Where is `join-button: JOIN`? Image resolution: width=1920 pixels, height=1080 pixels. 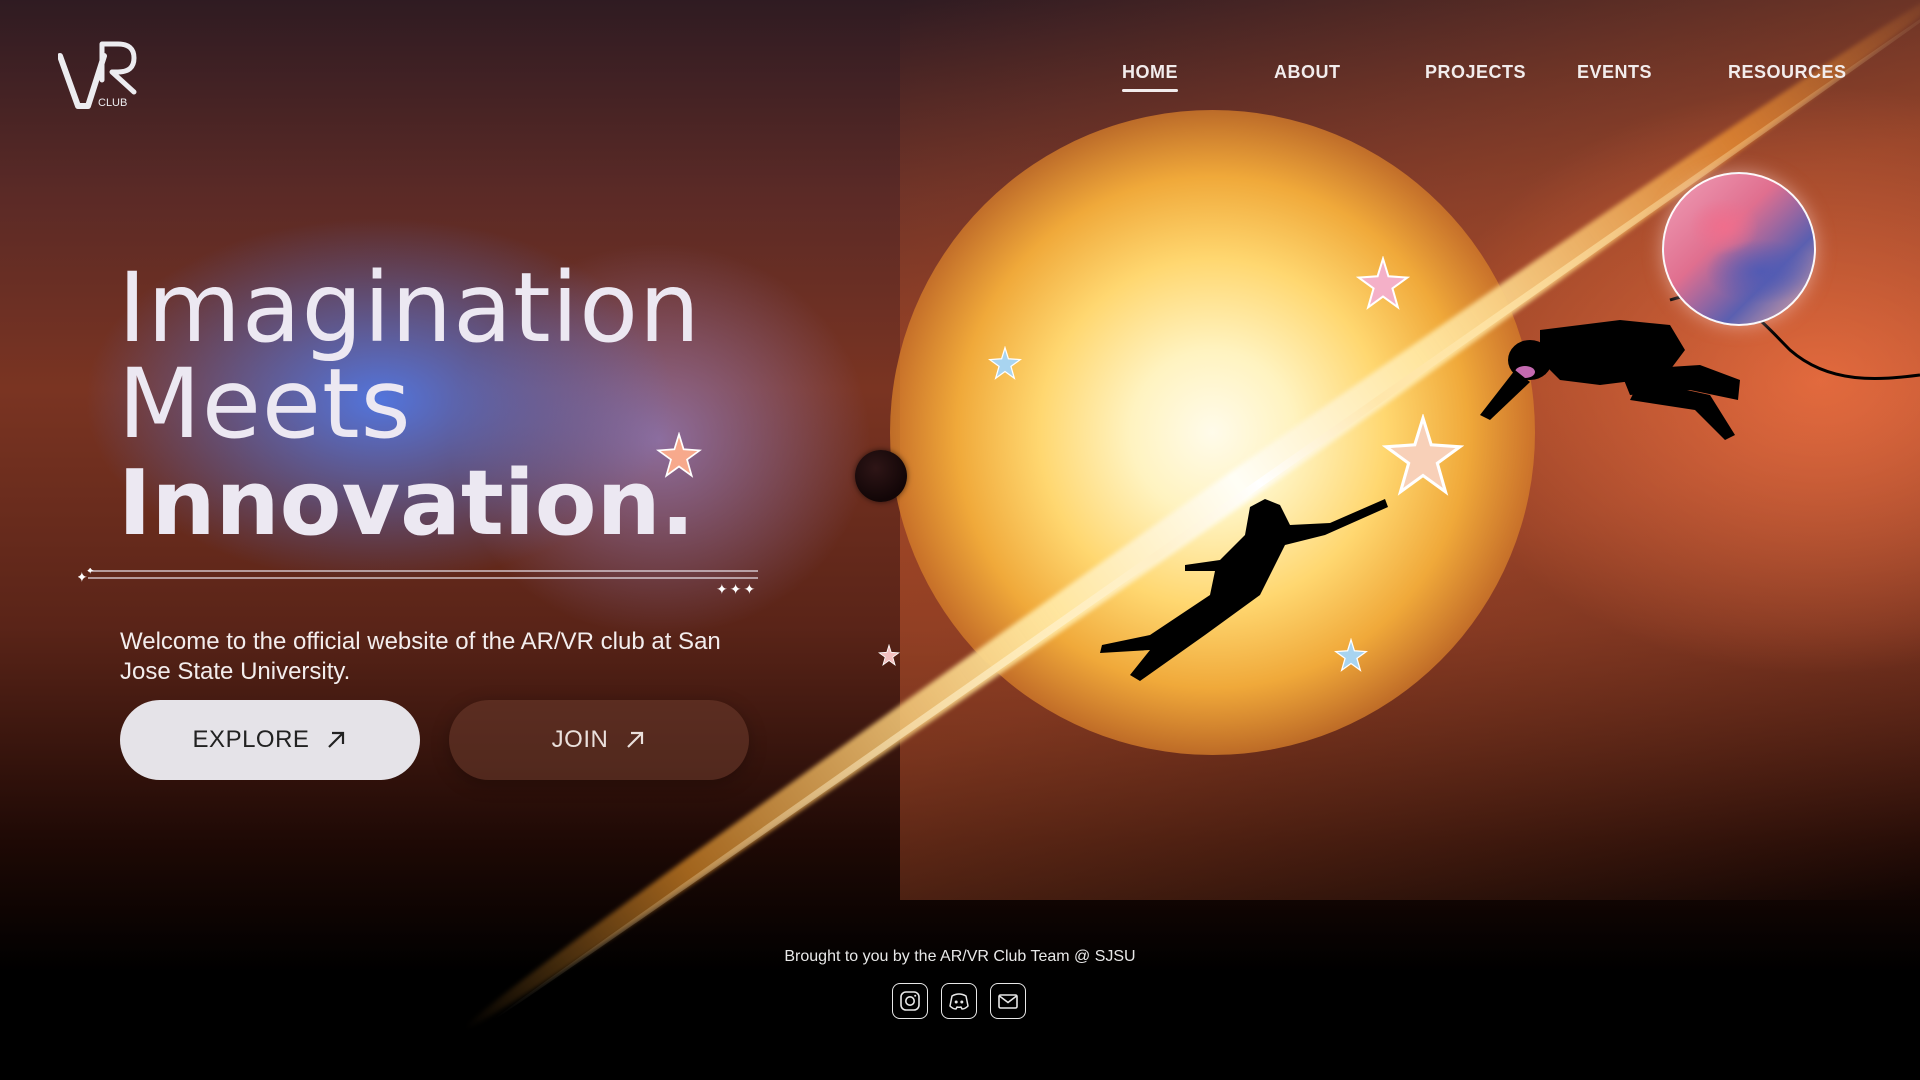 join-button: JOIN is located at coordinates (599, 740).